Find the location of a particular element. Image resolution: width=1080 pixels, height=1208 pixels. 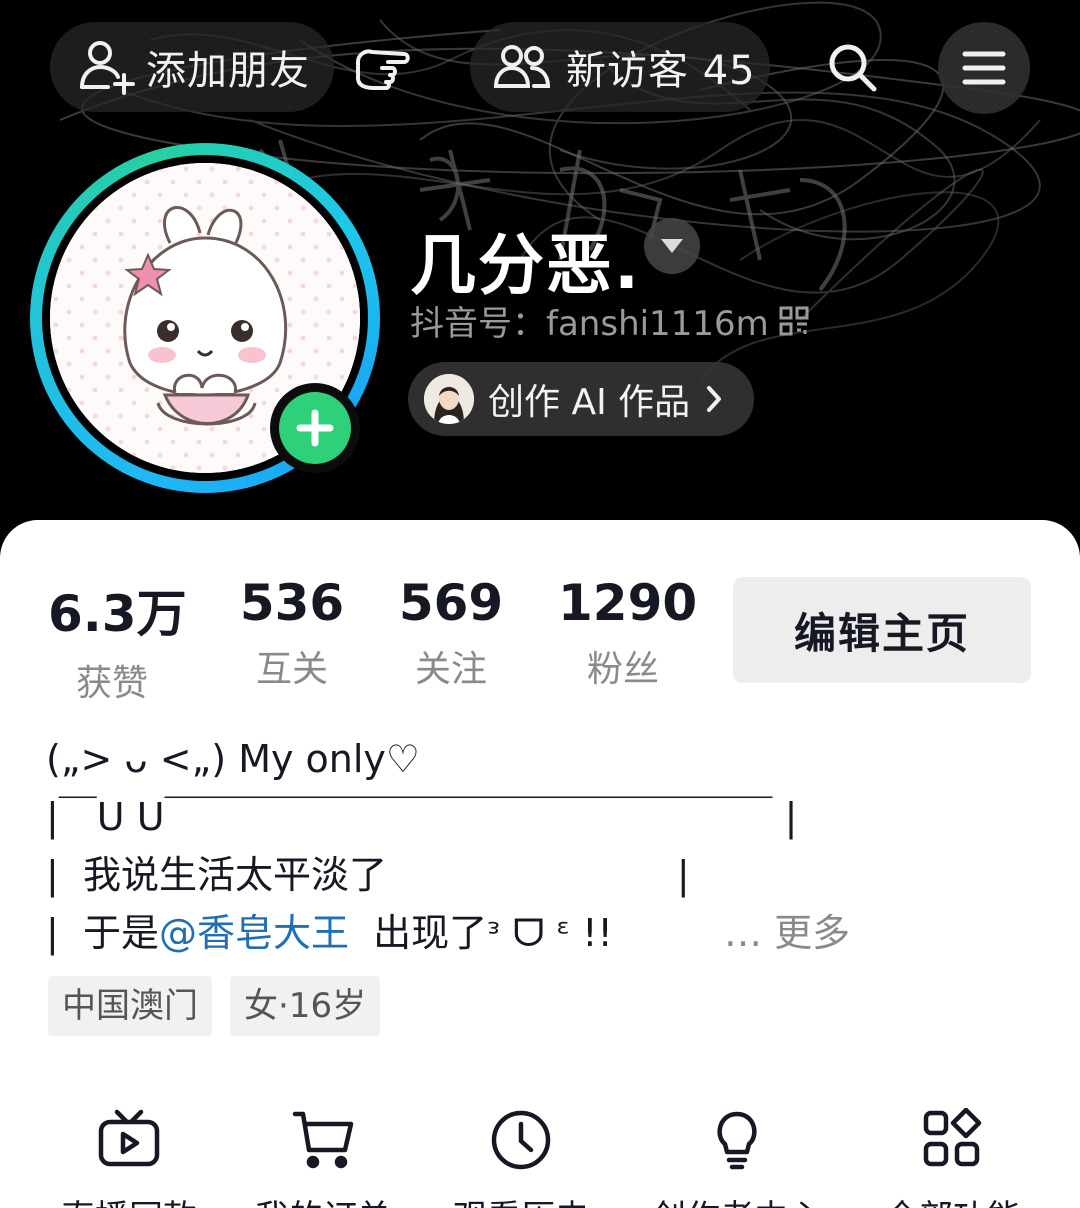

nickname: 几分恶. is located at coordinates (526, 265).